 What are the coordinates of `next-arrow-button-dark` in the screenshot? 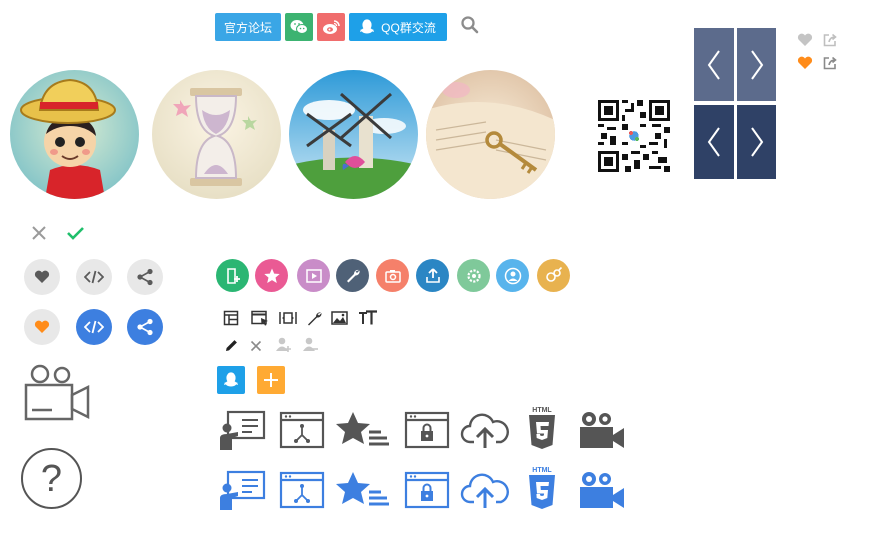 It's located at (756, 142).